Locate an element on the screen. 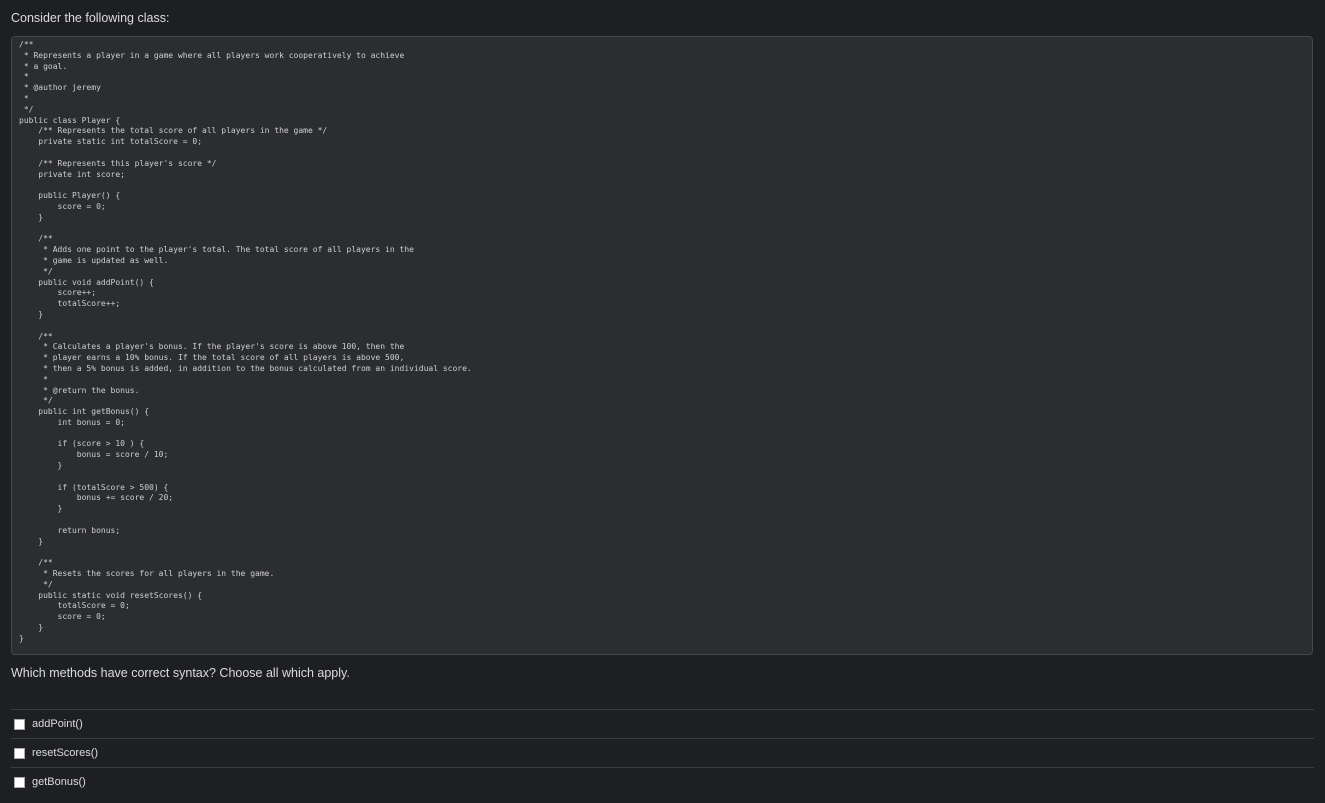 Image resolution: width=1325 pixels, height=803 pixels. option-getbonus: getBonus() is located at coordinates (662, 781).